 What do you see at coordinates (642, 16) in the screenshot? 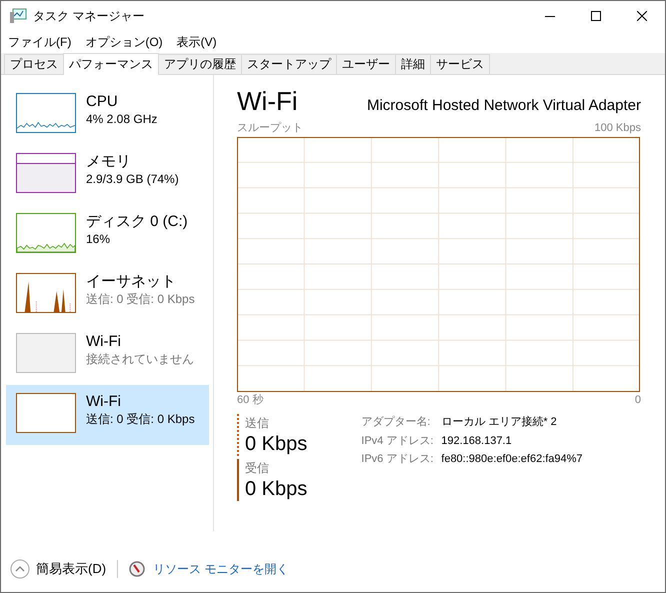
I see `close-icon` at bounding box center [642, 16].